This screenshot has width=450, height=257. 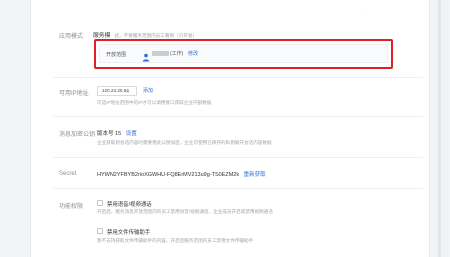 What do you see at coordinates (160, 53) in the screenshot?
I see `scope-member-name-blurred` at bounding box center [160, 53].